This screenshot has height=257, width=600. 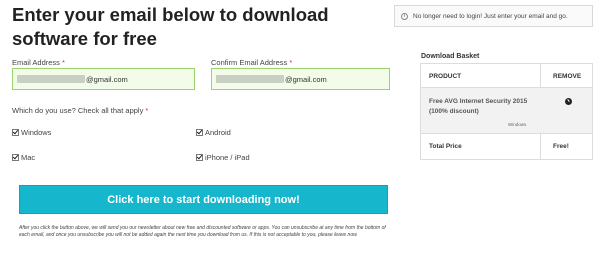 I want to click on option-iphone-ipad: iPhone / iPad, so click(x=223, y=157).